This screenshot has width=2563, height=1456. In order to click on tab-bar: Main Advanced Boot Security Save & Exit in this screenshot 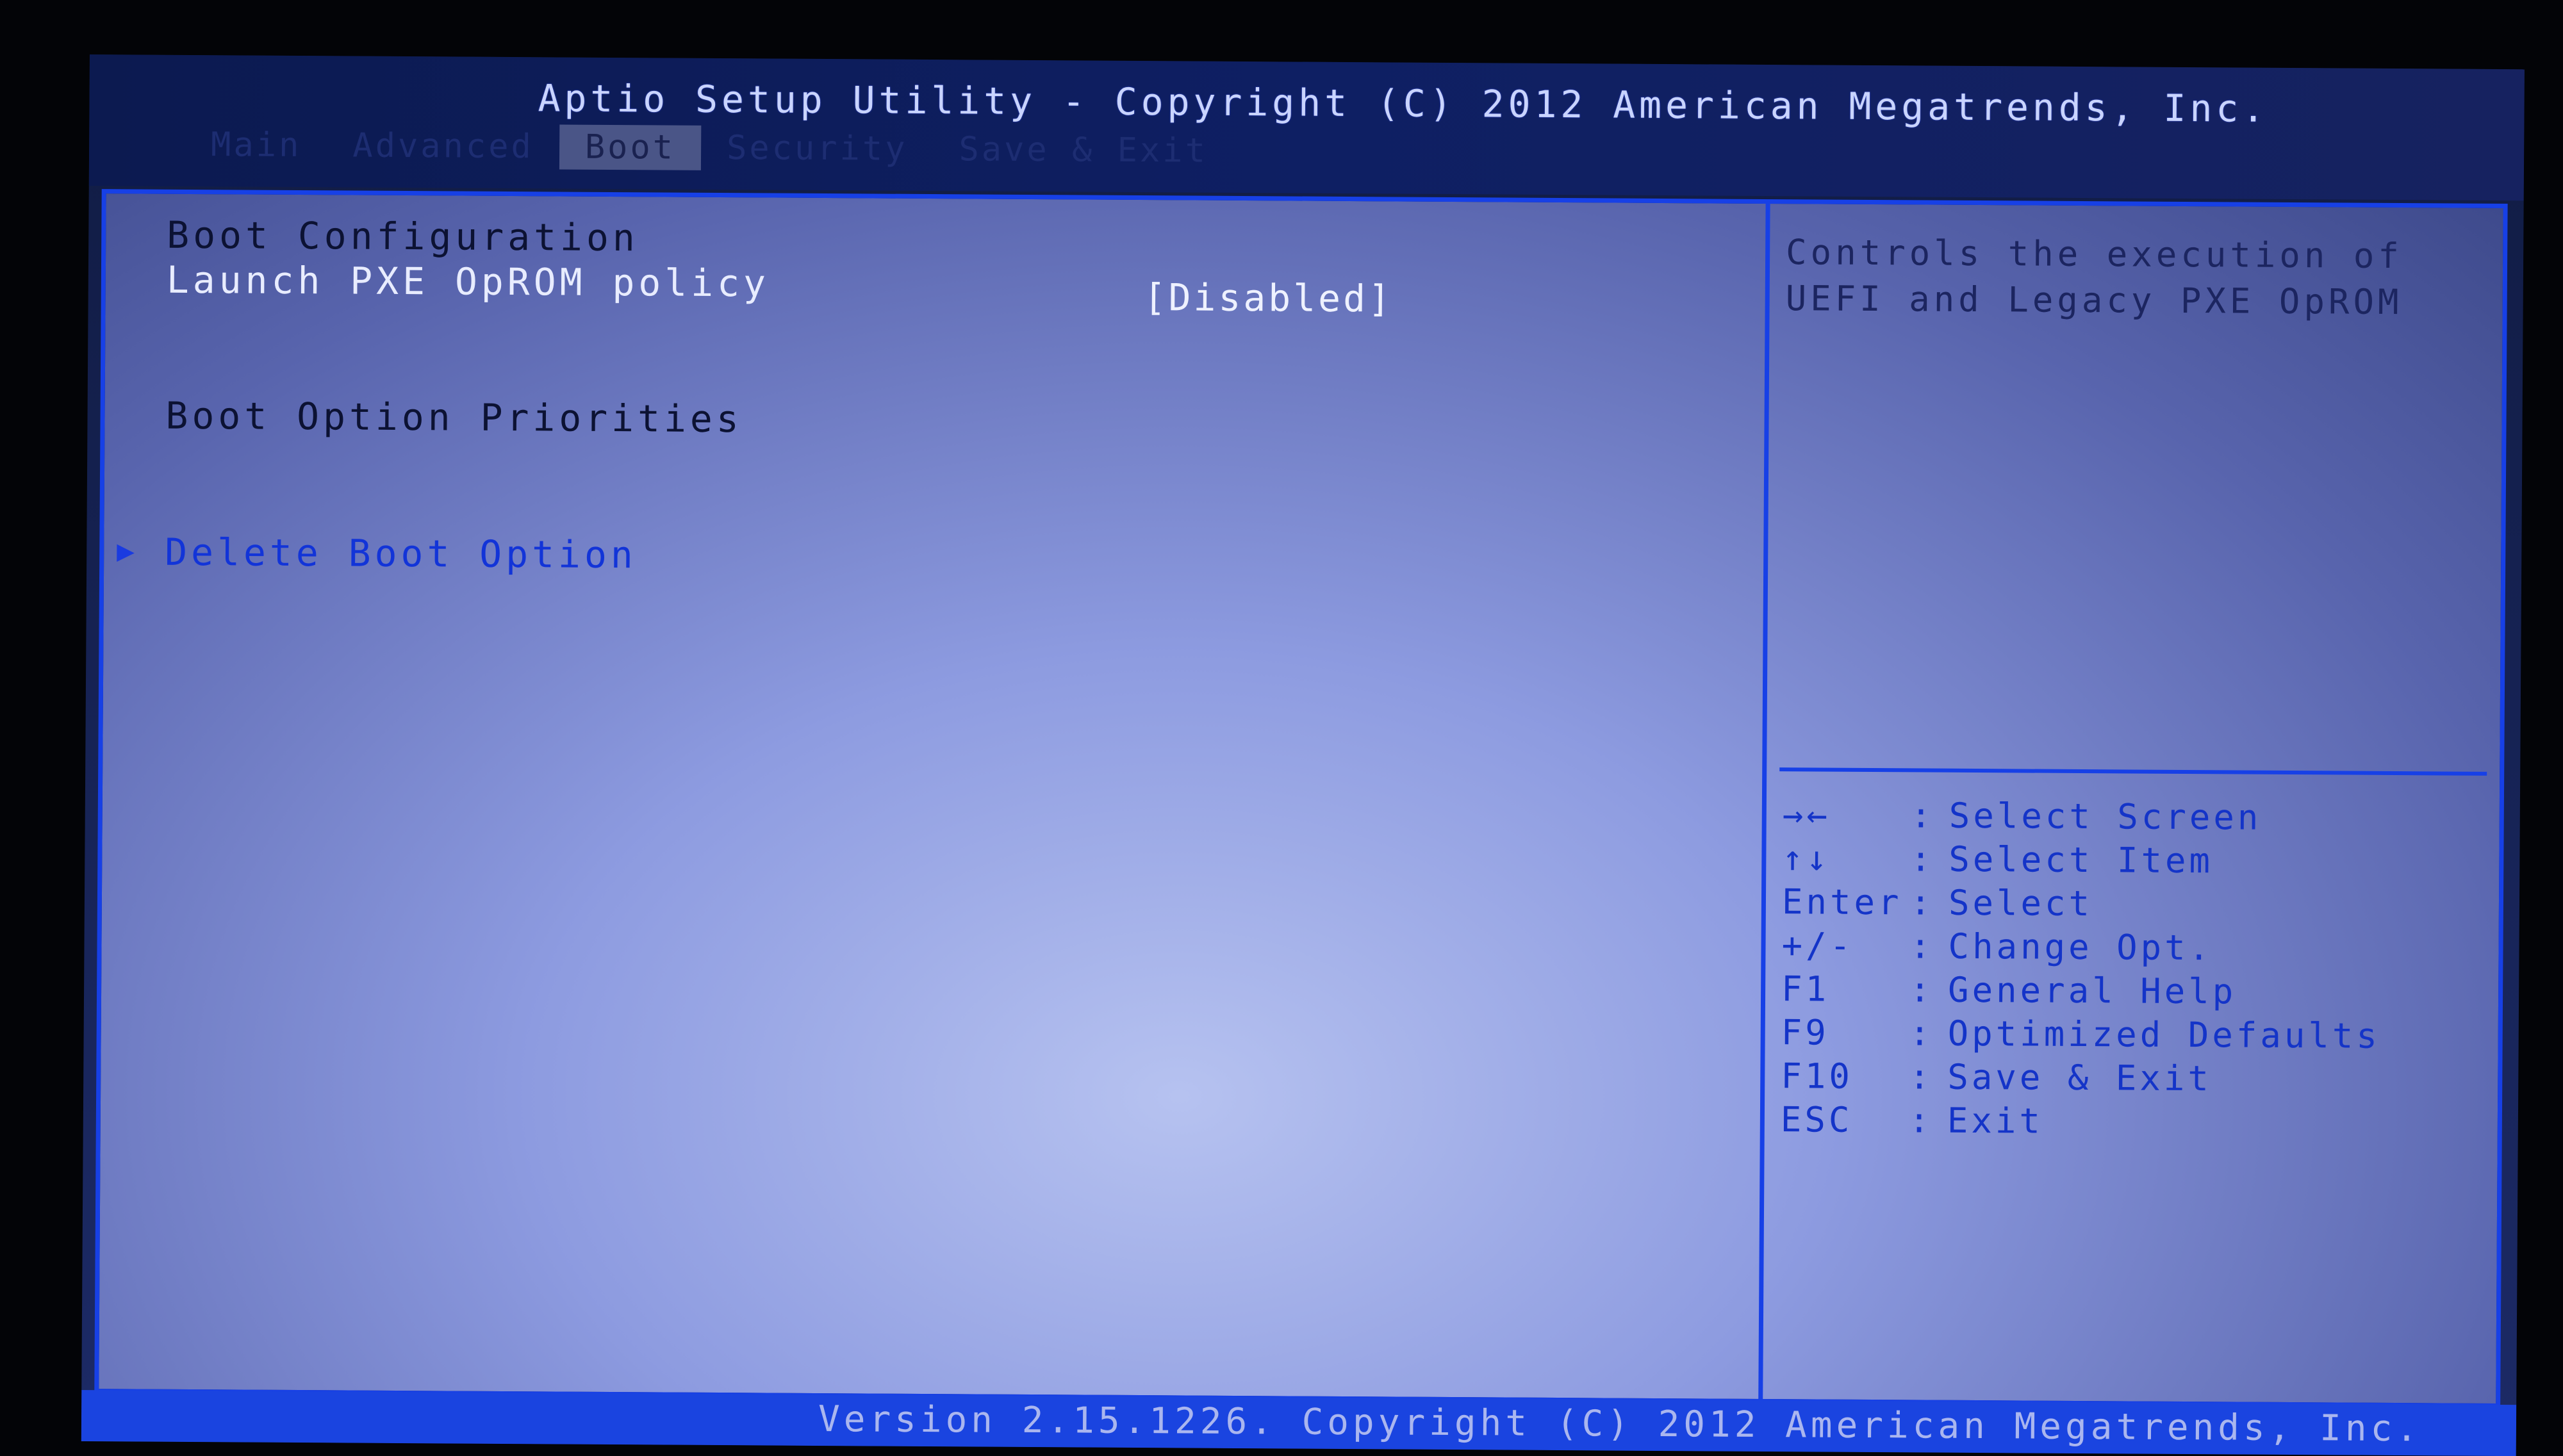, I will do `click(709, 148)`.